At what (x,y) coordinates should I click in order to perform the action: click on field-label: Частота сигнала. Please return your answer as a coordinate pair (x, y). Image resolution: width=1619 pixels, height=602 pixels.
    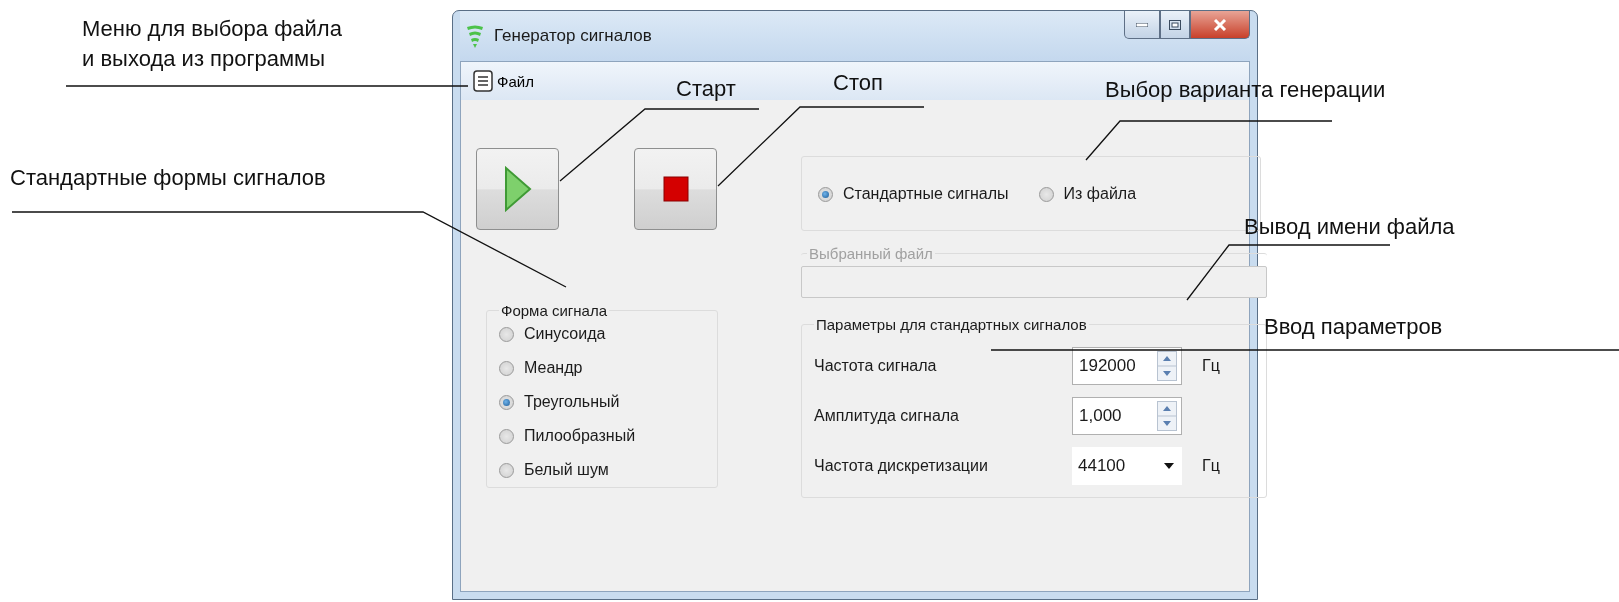
    Looking at the image, I should click on (876, 366).